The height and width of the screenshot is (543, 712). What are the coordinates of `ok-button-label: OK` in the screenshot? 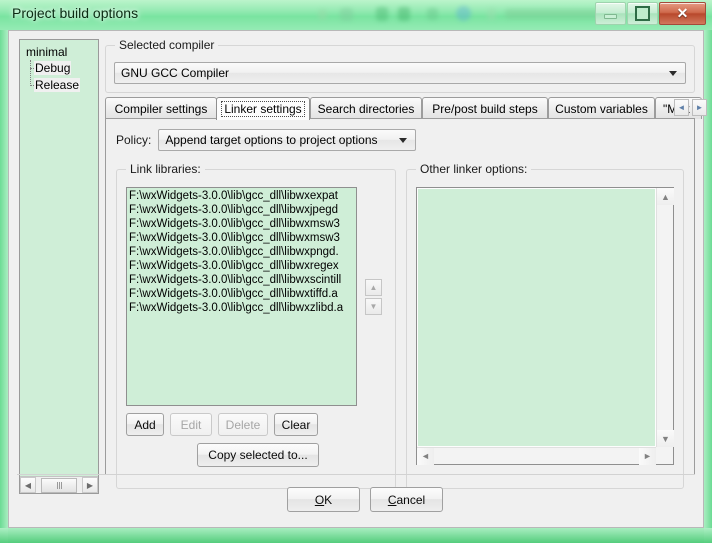 It's located at (323, 499).